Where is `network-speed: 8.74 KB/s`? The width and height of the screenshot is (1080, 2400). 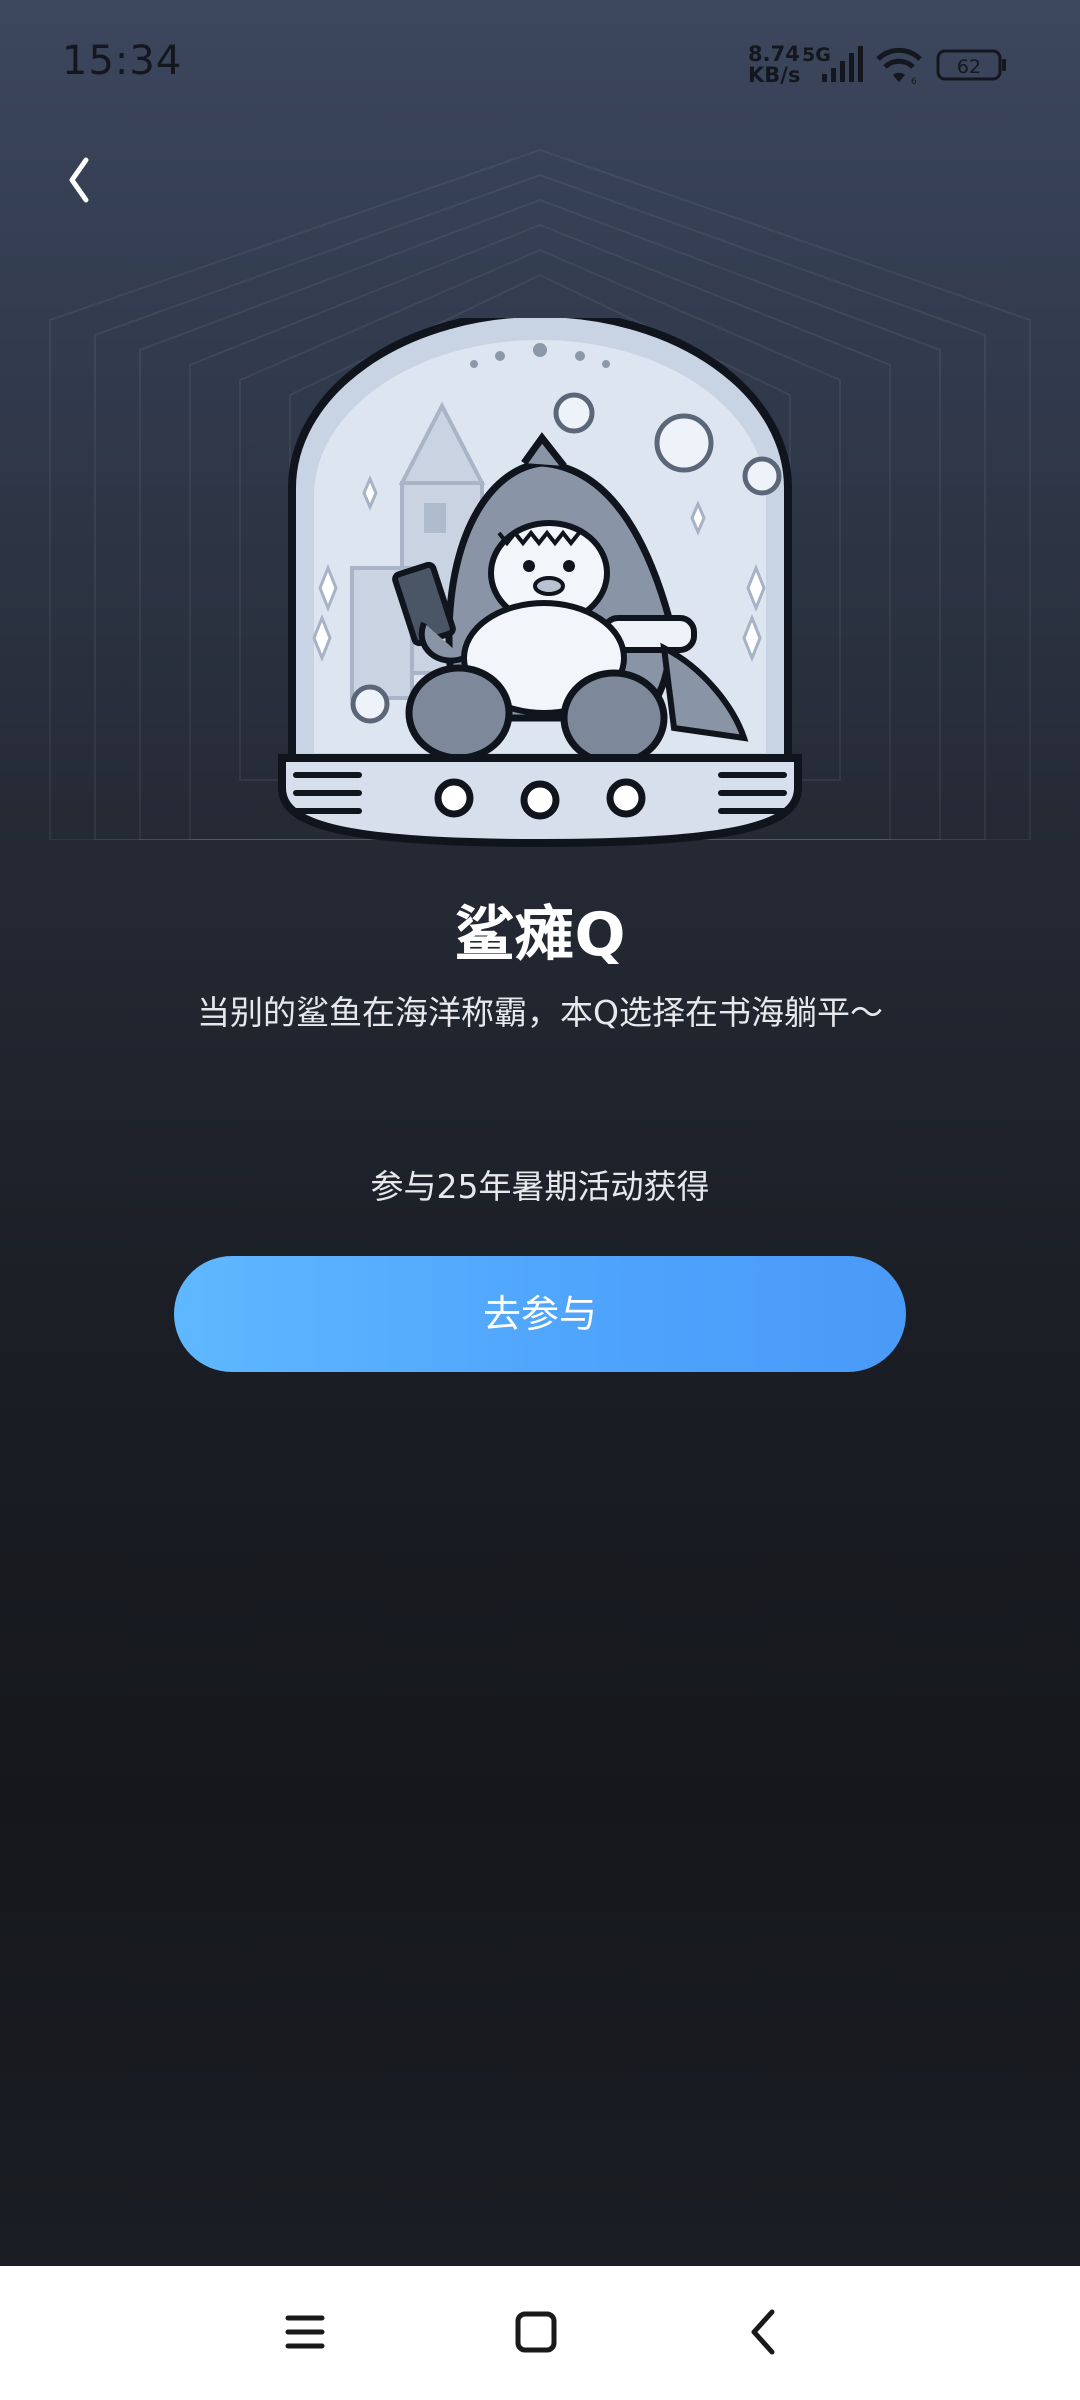 network-speed: 8.74 KB/s is located at coordinates (778, 65).